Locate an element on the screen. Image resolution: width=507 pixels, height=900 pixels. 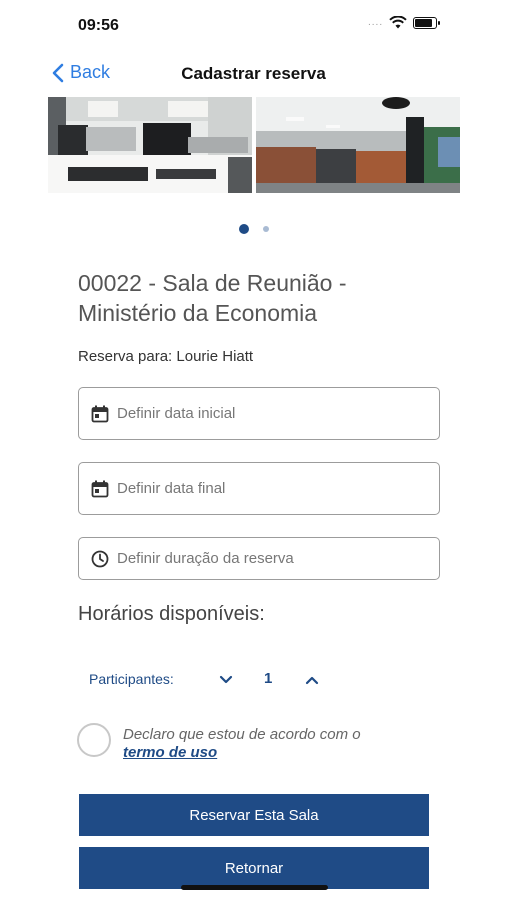
wifi-icon is located at coordinates (398, 22).